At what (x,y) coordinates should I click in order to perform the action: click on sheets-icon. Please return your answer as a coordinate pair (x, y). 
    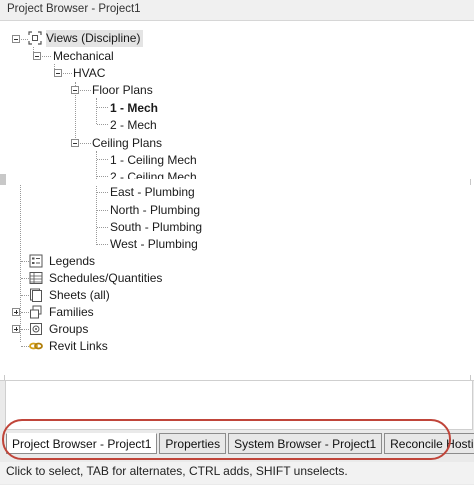
    Looking at the image, I should click on (36, 295).